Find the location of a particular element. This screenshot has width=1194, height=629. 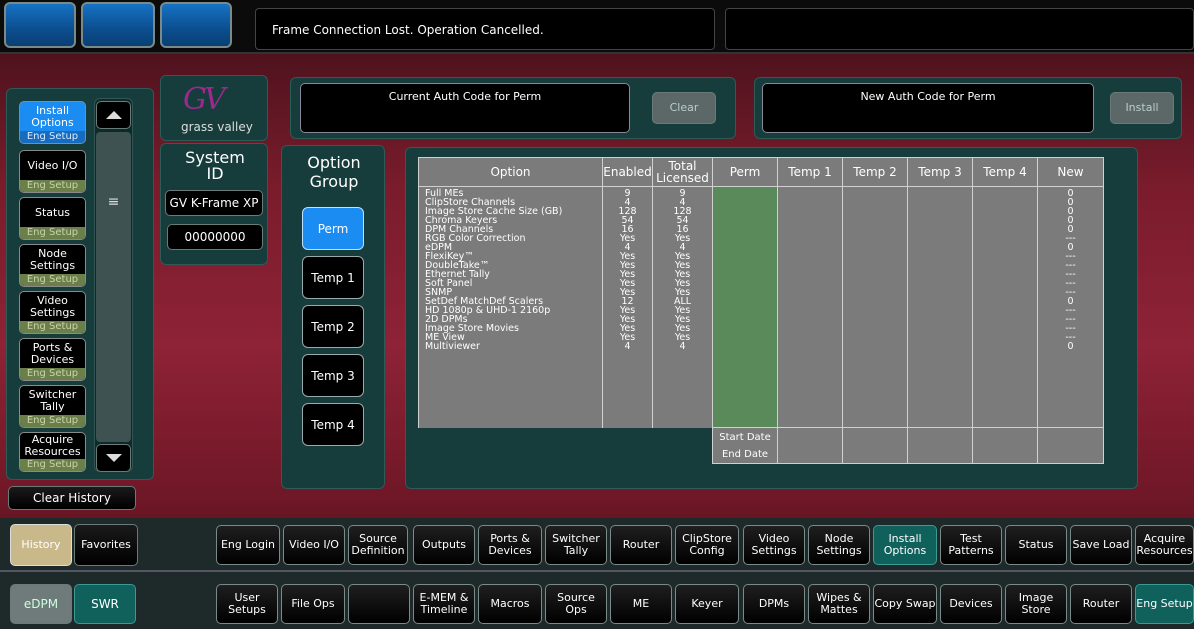

clear-button: Clear is located at coordinates (684, 108).